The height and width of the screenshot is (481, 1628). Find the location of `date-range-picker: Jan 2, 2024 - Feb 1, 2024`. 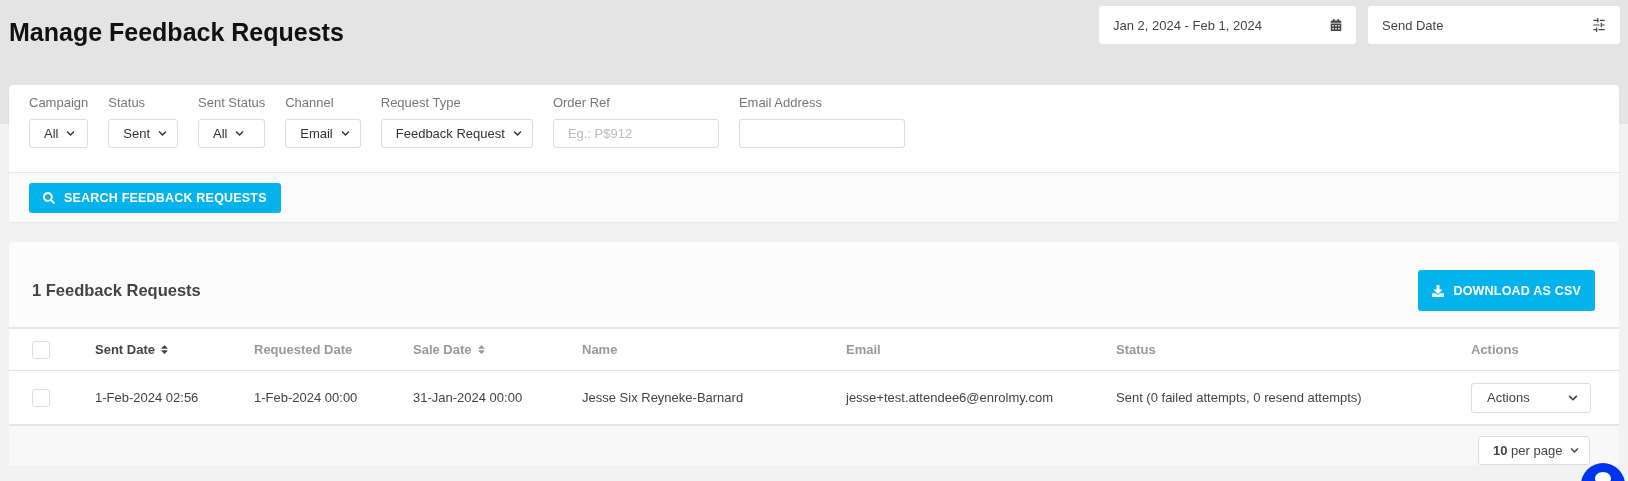

date-range-picker: Jan 2, 2024 - Feb 1, 2024 is located at coordinates (1227, 25).